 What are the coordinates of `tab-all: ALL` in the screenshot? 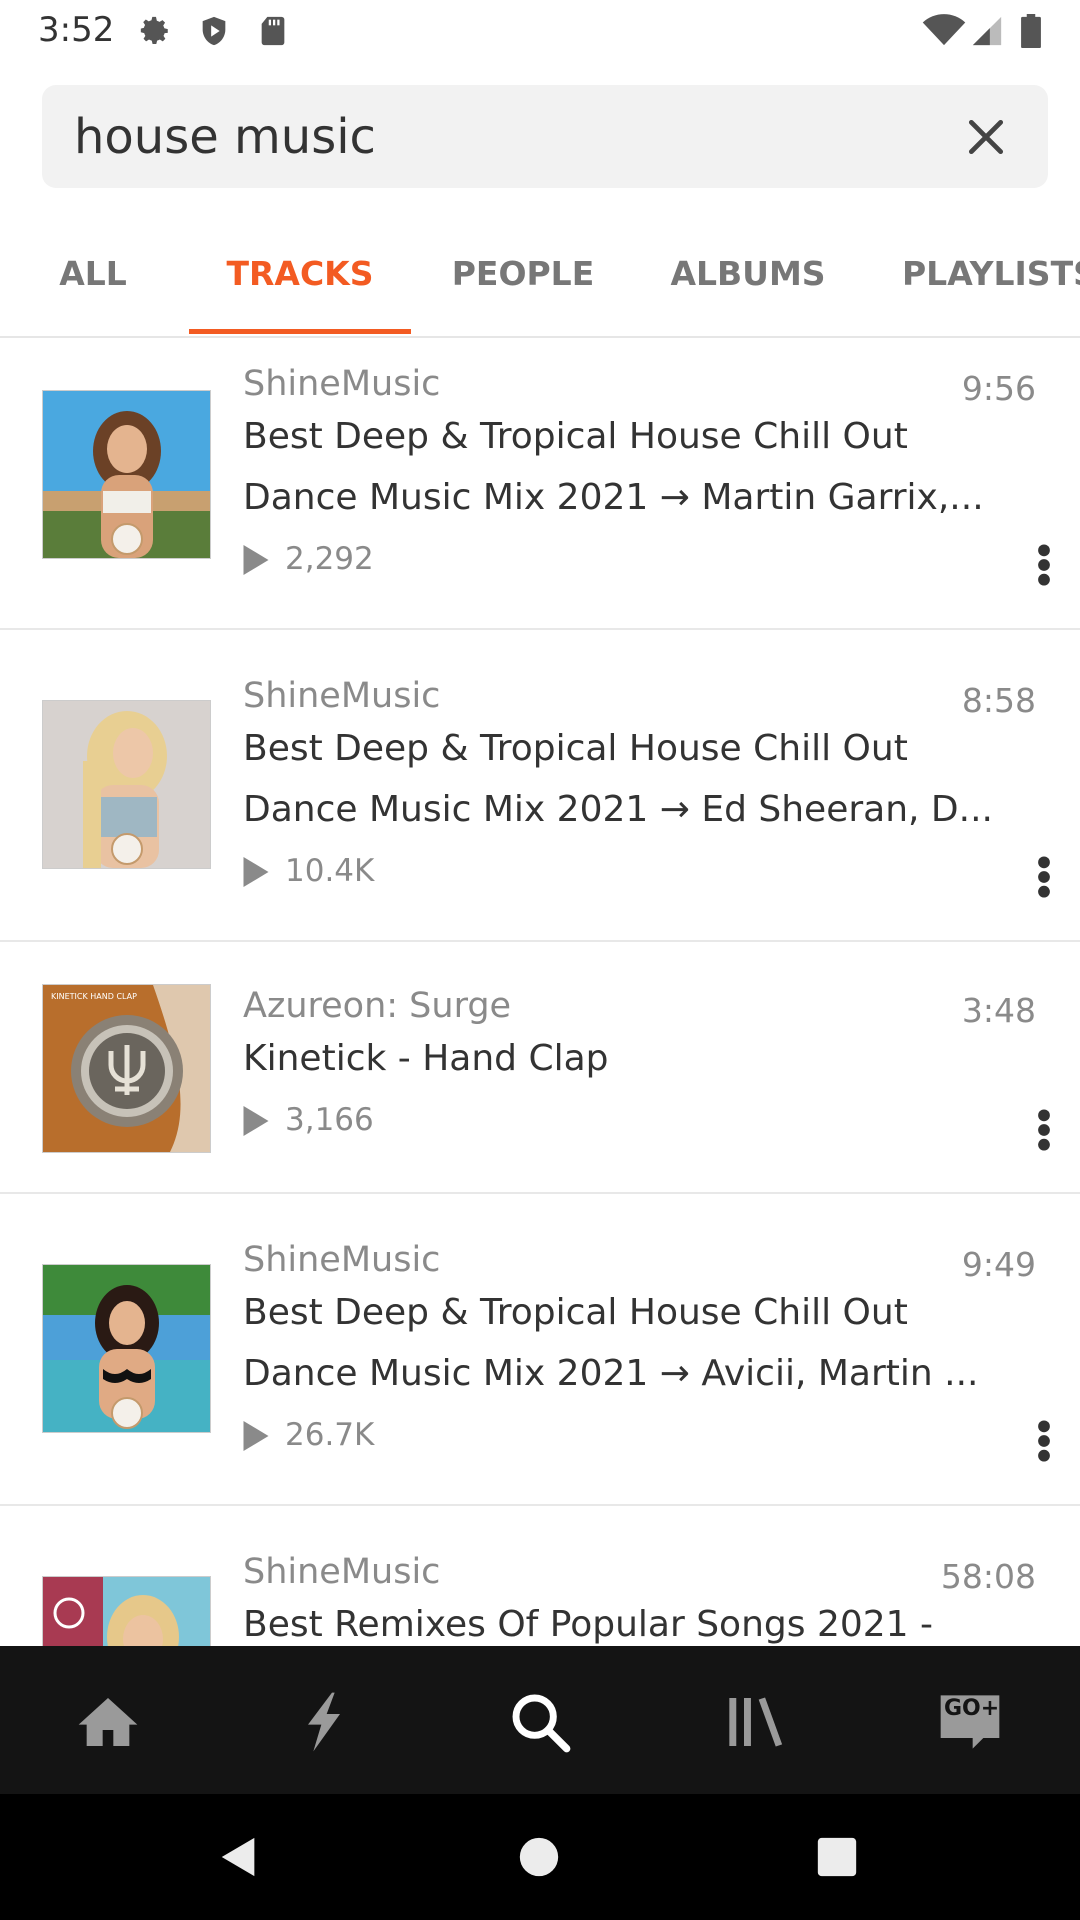 It's located at (93, 282).